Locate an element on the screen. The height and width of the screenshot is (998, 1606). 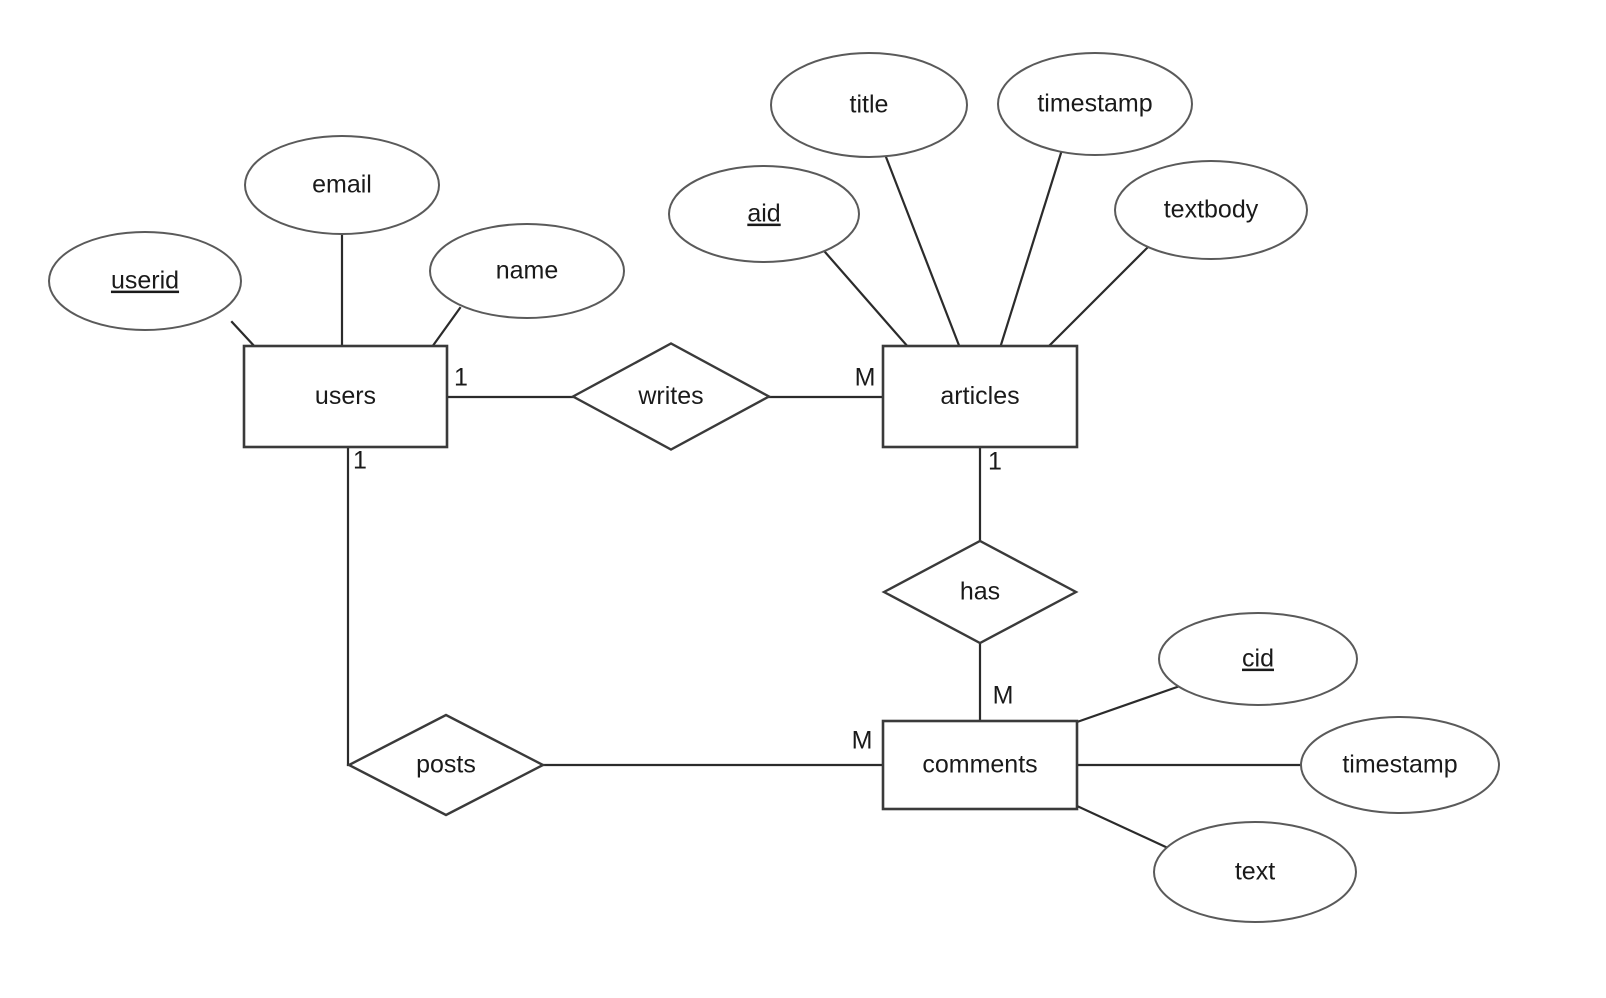
entity-users: users is located at coordinates (345, 396).